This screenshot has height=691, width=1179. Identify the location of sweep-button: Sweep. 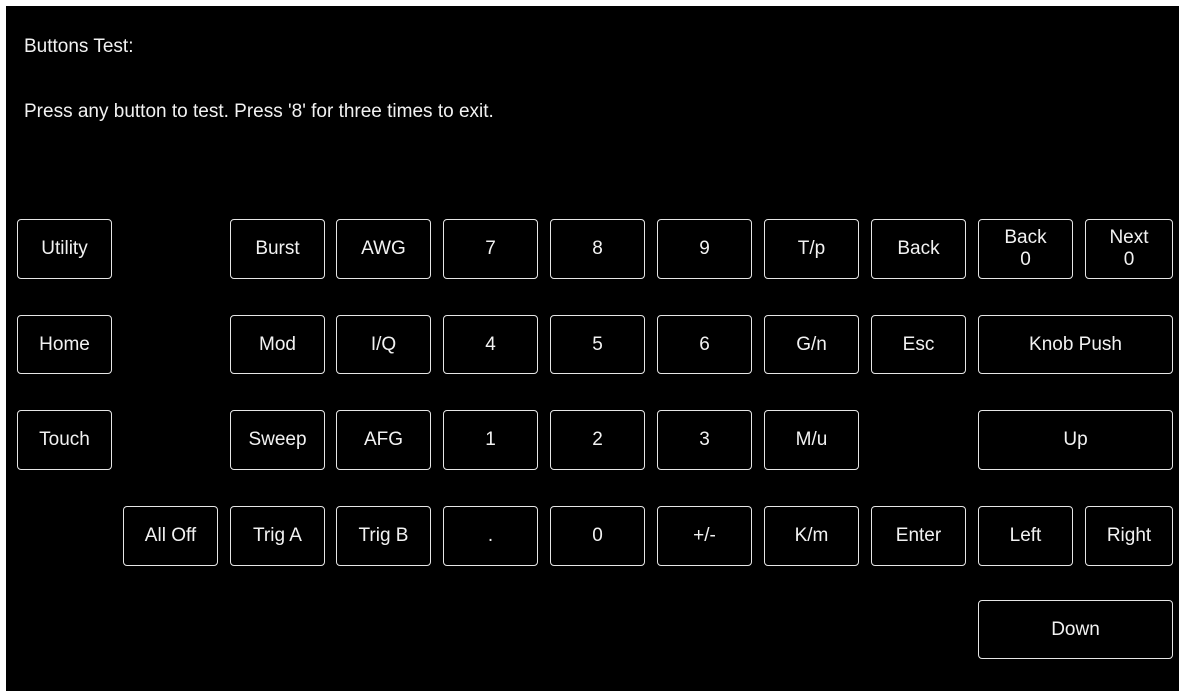
(277, 440).